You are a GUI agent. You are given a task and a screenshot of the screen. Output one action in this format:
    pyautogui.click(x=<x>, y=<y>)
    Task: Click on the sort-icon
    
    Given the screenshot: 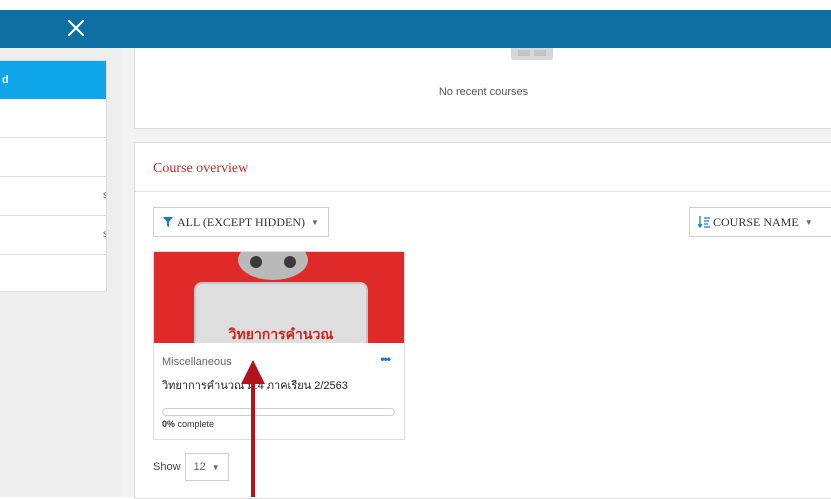 What is the action you would take?
    pyautogui.click(x=704, y=222)
    